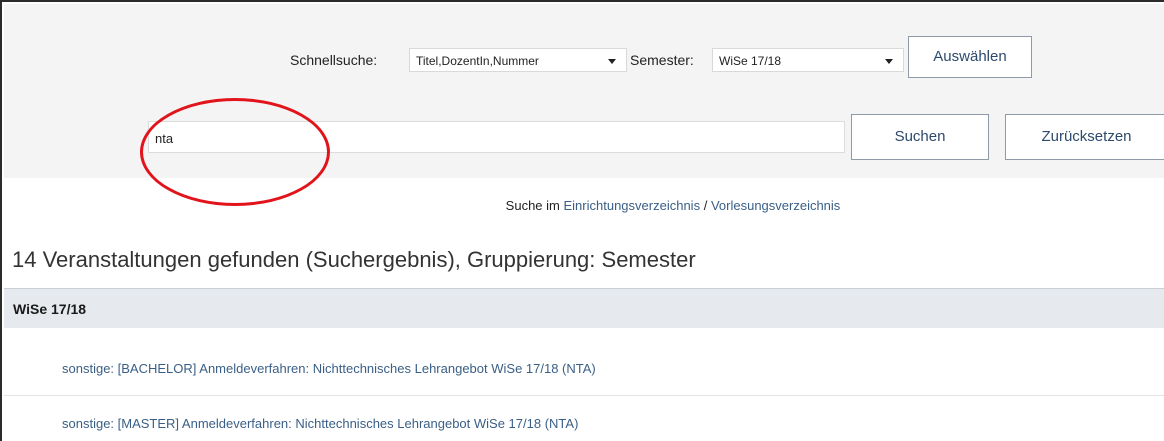  Describe the element at coordinates (584, 308) in the screenshot. I see `semester-group-header: WiSe 17/18` at that location.